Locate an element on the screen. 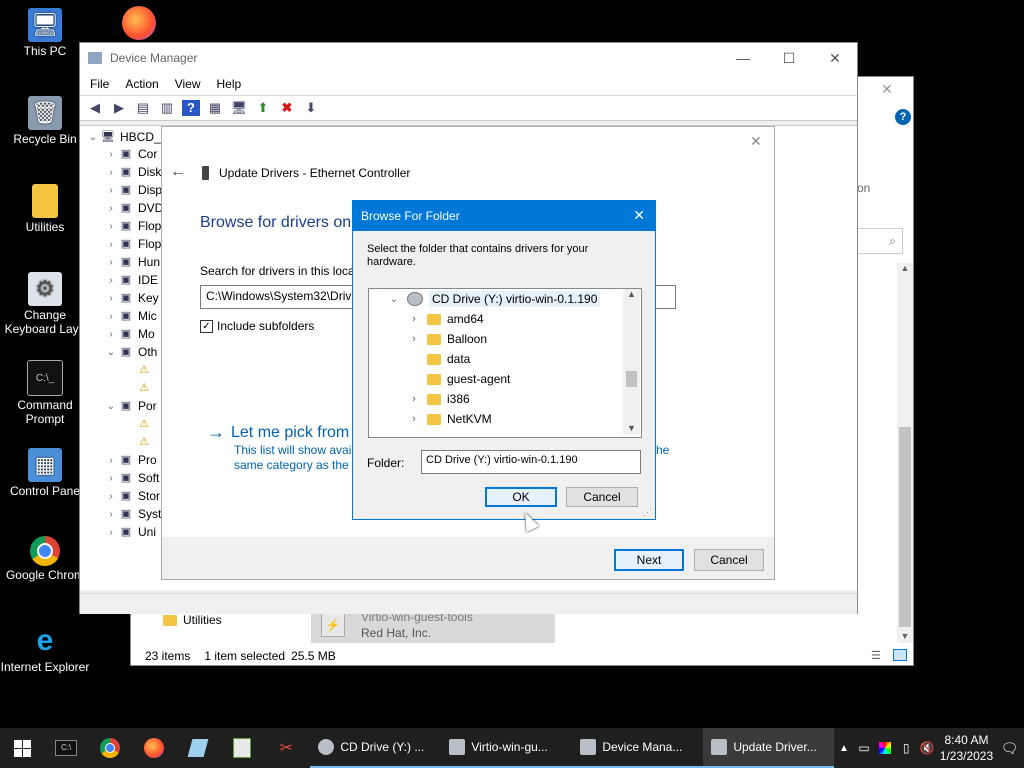  desktop-icon-cmd: C:\_ Command Prompt is located at coordinates (45, 393).